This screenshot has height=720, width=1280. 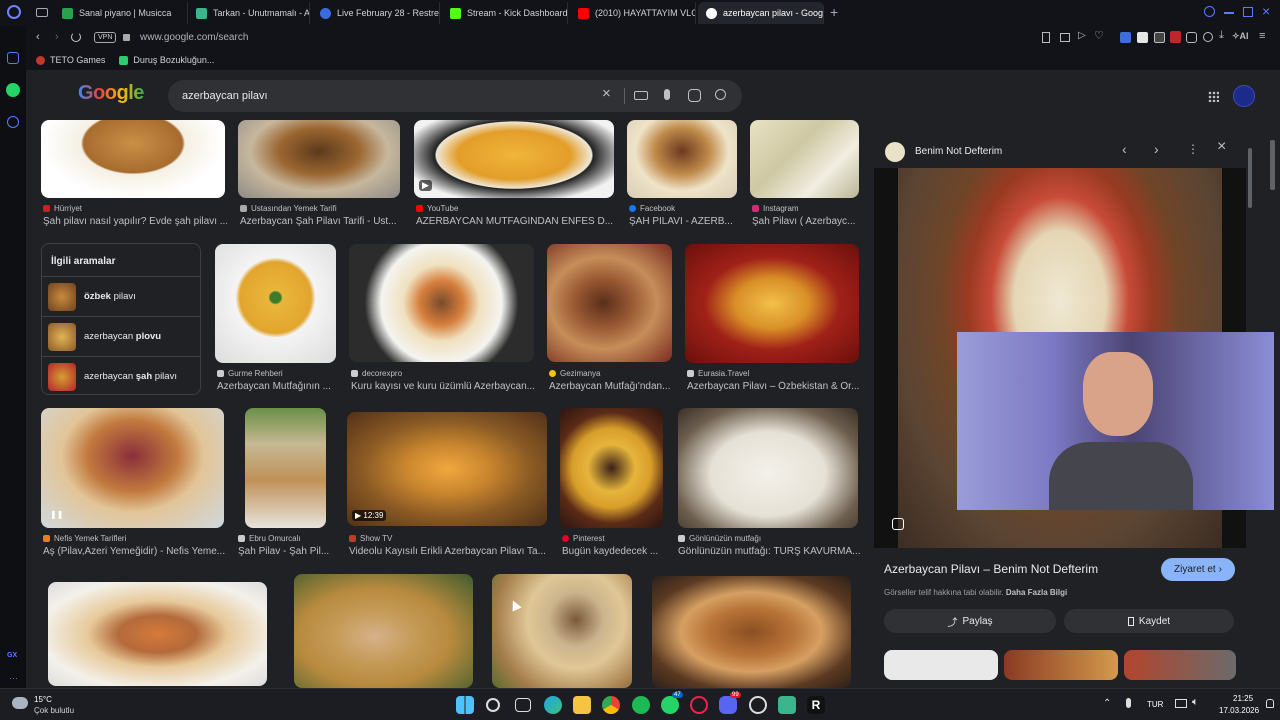 What do you see at coordinates (1156, 149) in the screenshot?
I see `next-icon: ›` at bounding box center [1156, 149].